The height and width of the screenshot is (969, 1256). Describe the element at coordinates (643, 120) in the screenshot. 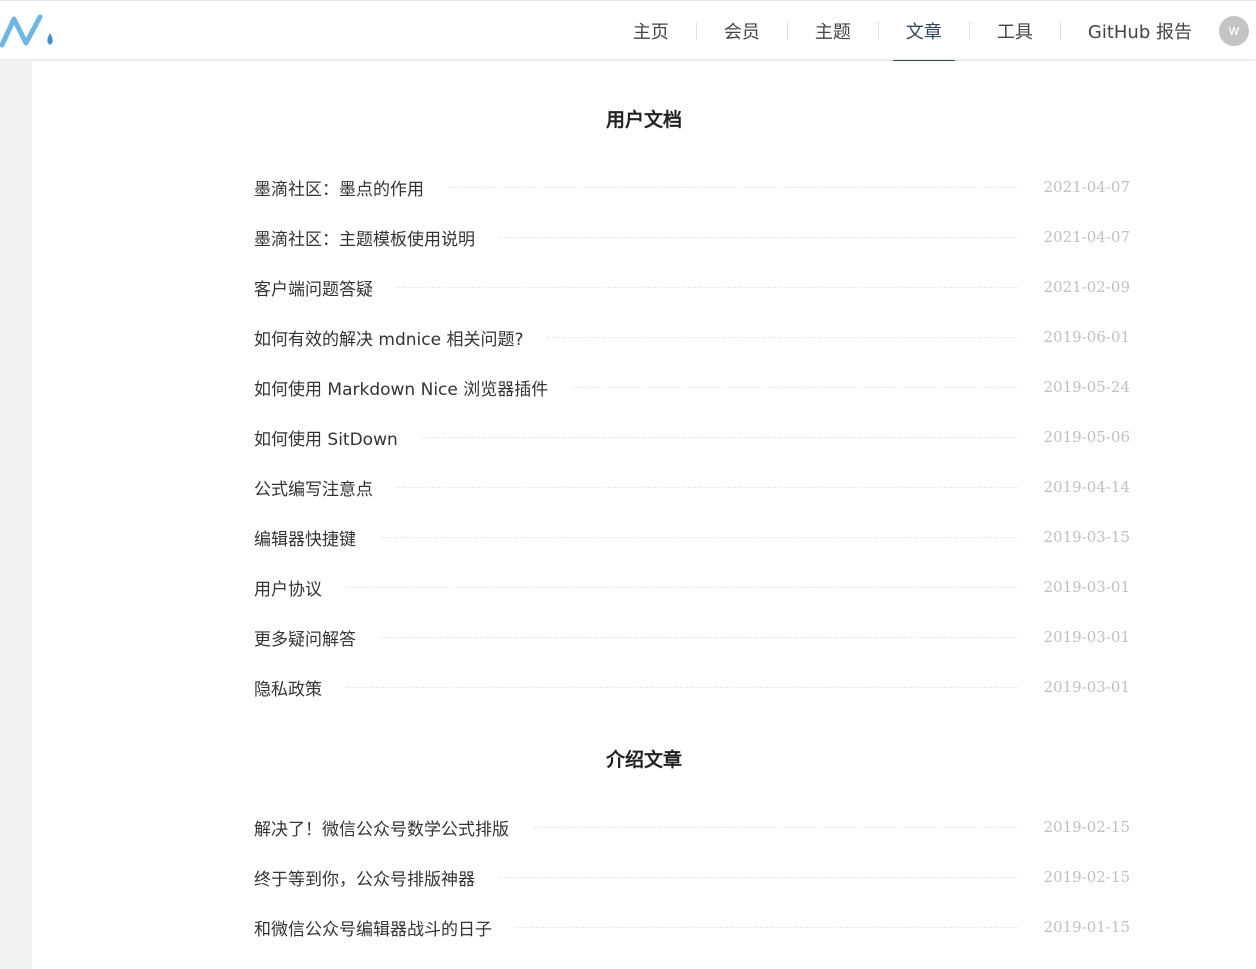

I see `section-title-user-docs: 用户文档` at that location.